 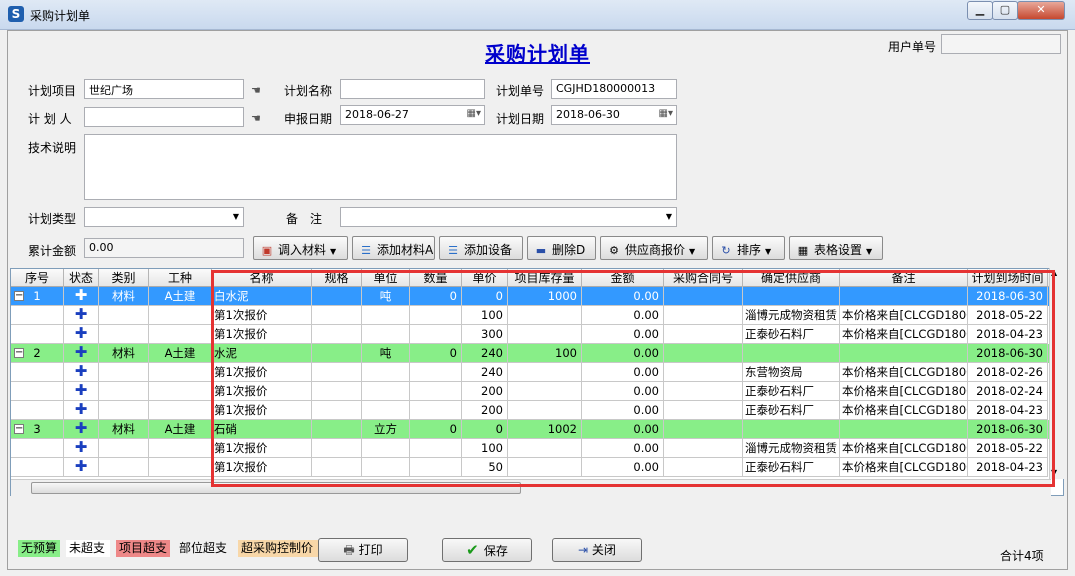 What do you see at coordinates (412, 115) in the screenshot?
I see `report-date-field: 2018-06-27 ▦▾` at bounding box center [412, 115].